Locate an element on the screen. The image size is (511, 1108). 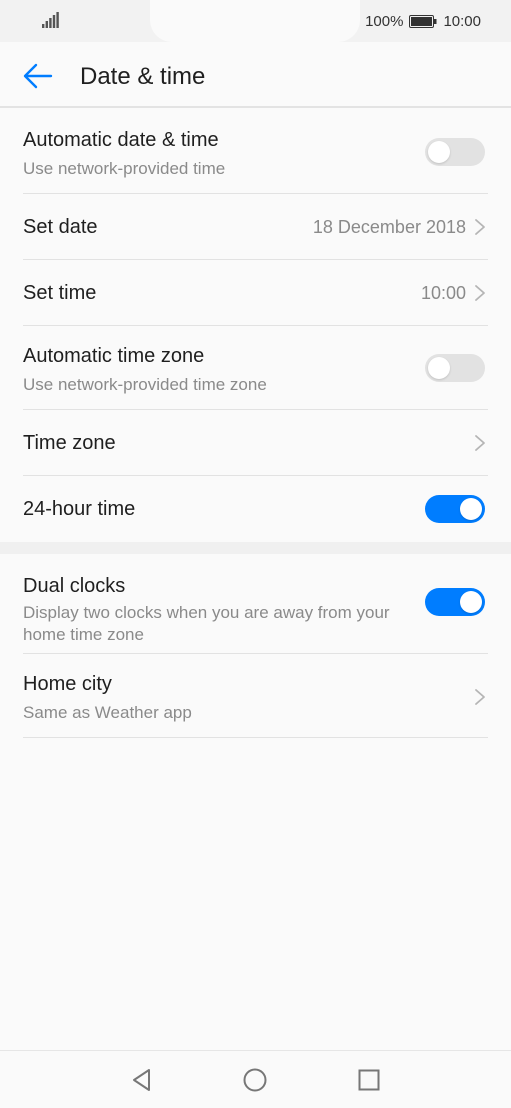
arrow-left-icon is located at coordinates (38, 76).